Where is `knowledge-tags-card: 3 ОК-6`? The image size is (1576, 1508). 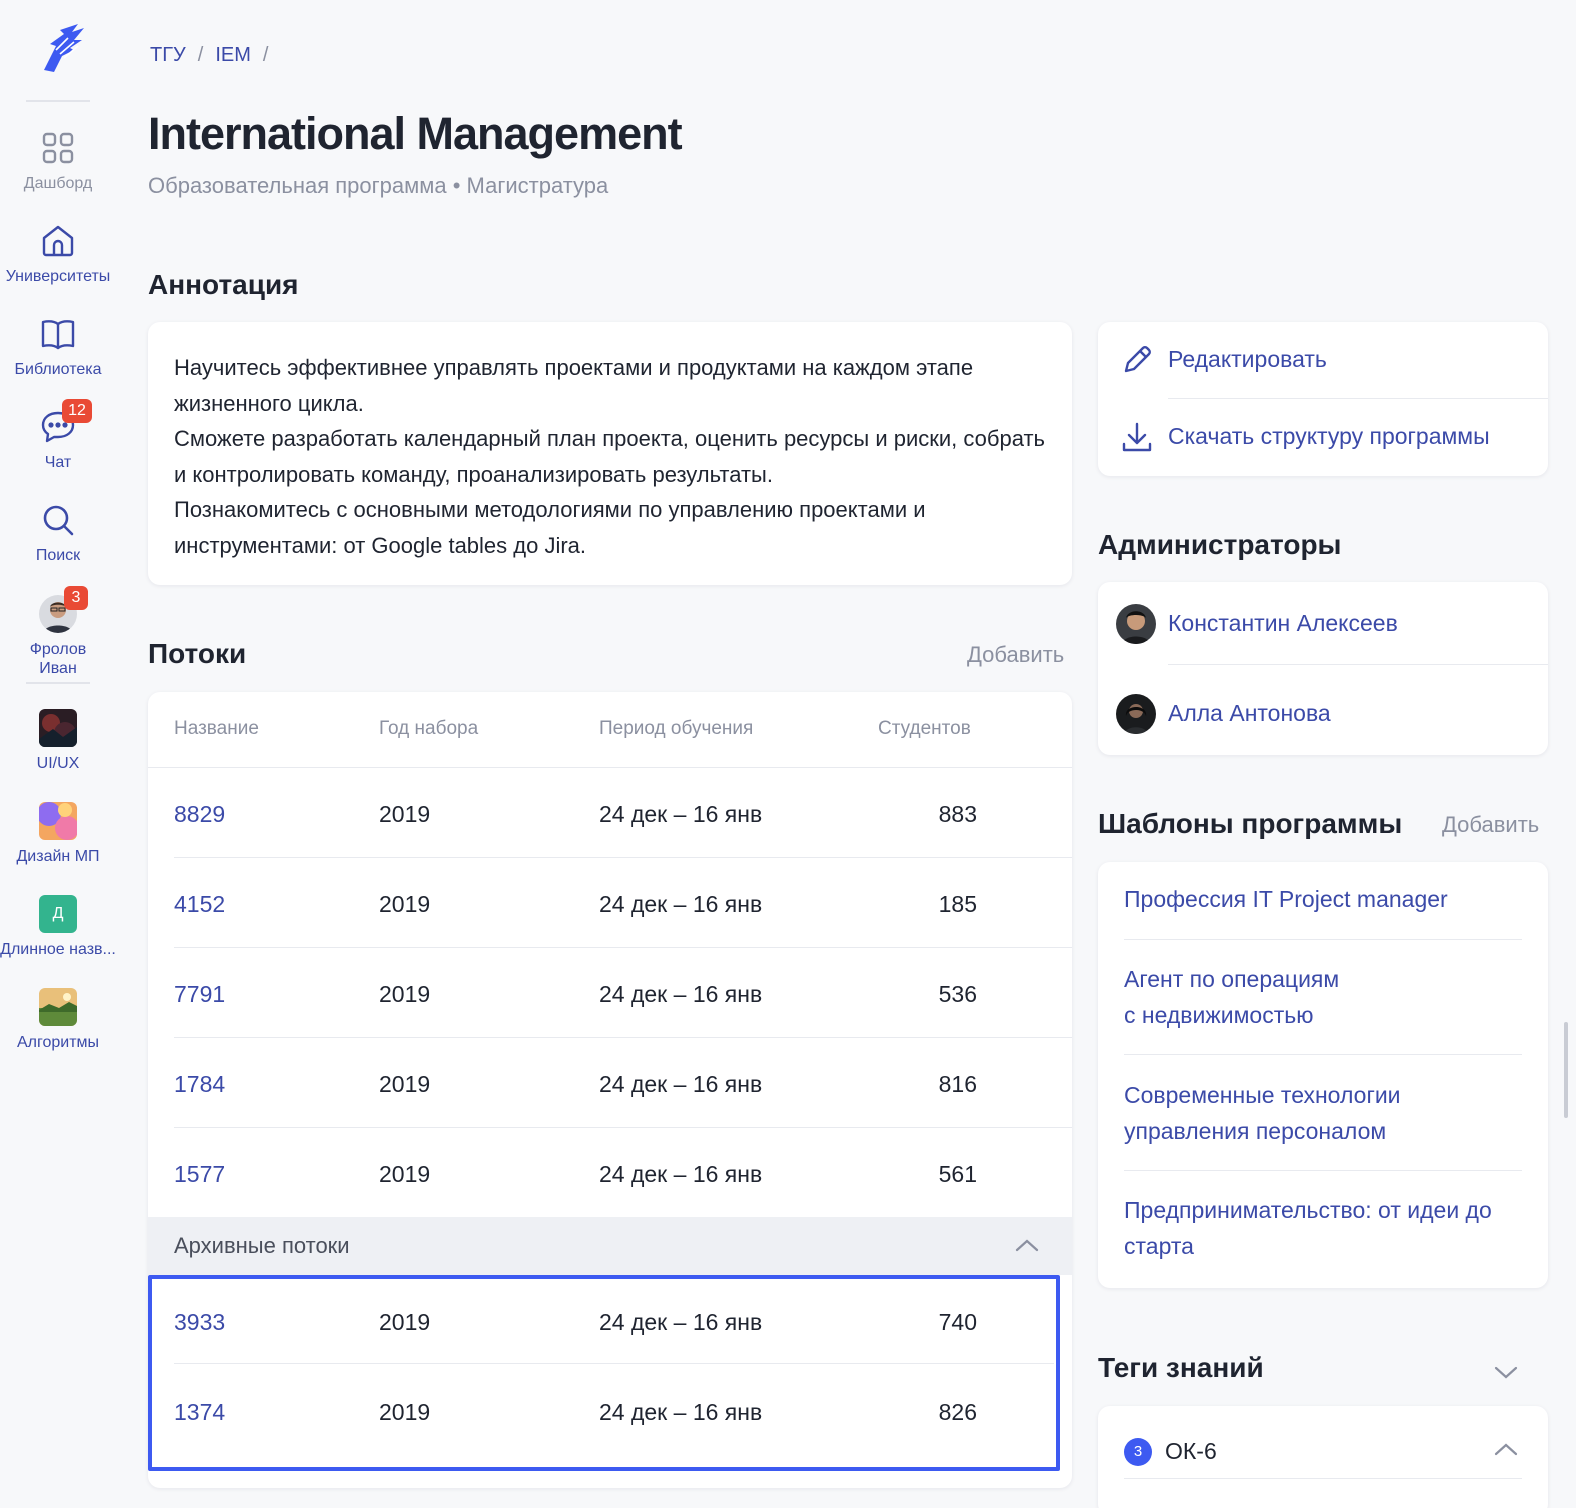 knowledge-tags-card: 3 ОК-6 is located at coordinates (1323, 1457).